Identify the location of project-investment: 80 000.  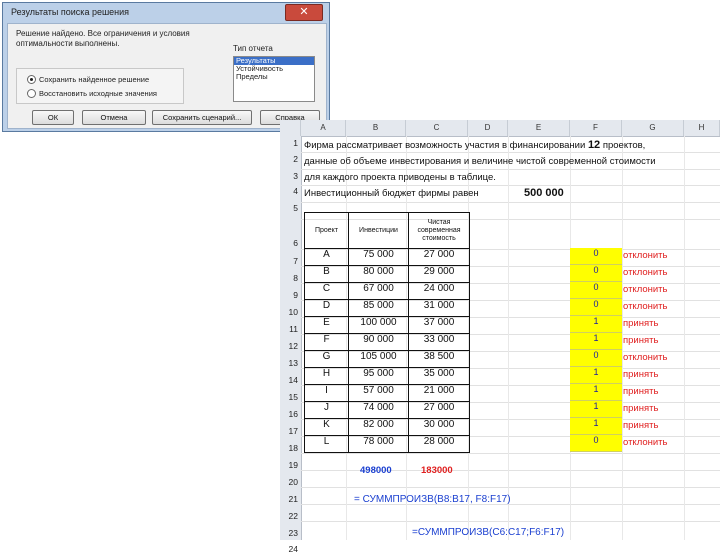
(378, 274).